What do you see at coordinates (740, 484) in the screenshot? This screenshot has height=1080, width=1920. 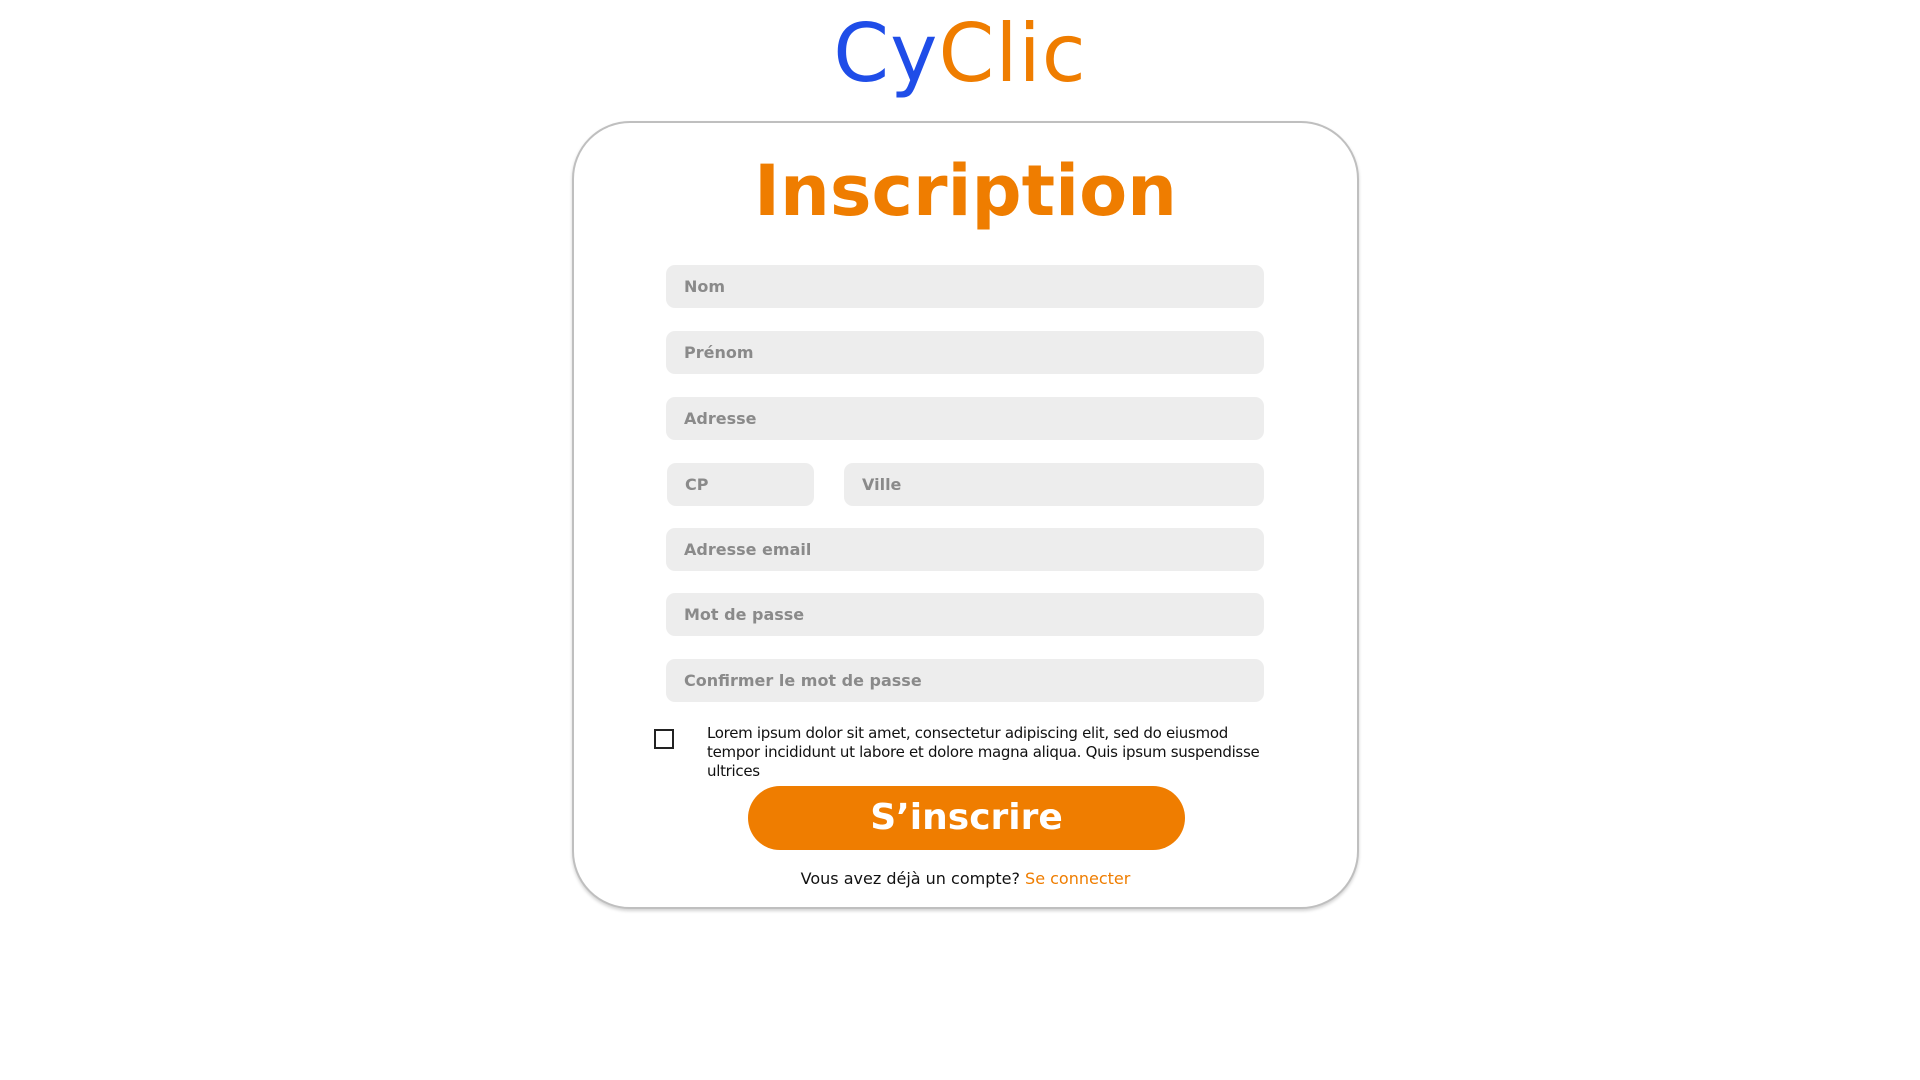 I see `cp-input` at bounding box center [740, 484].